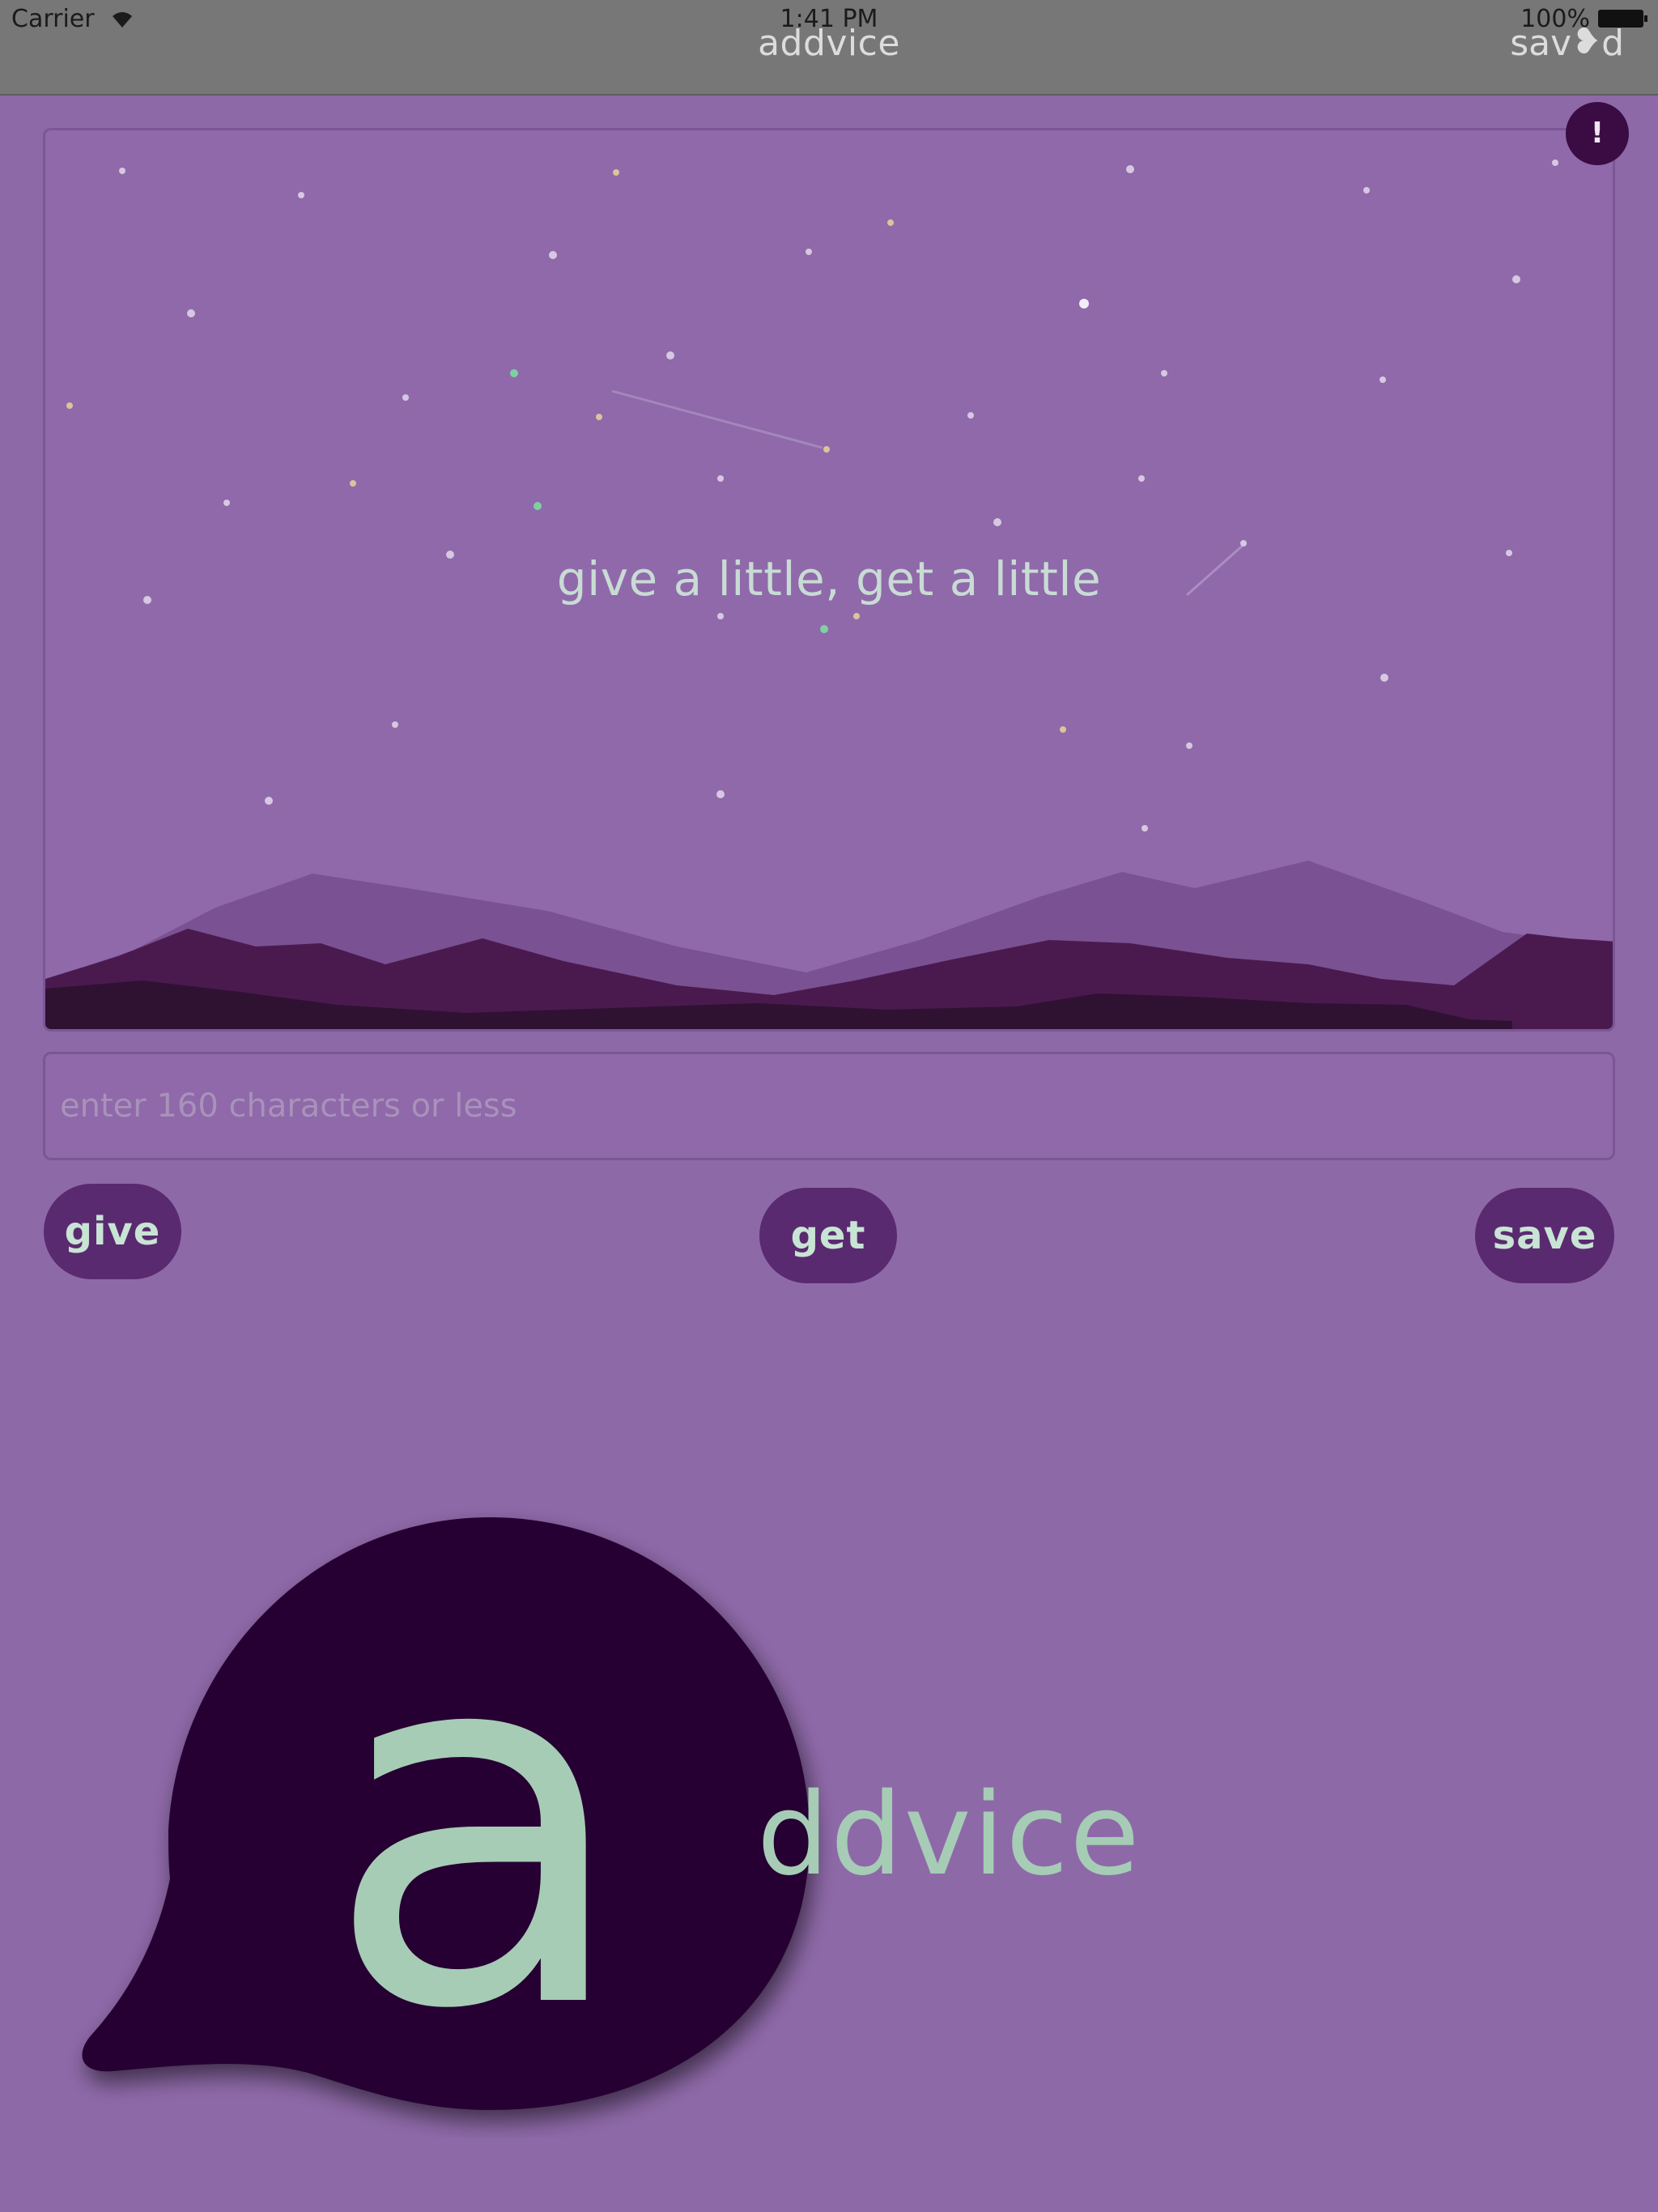 The image size is (1658, 2212). What do you see at coordinates (1612, 43) in the screenshot?
I see `saved-label-end: d` at bounding box center [1612, 43].